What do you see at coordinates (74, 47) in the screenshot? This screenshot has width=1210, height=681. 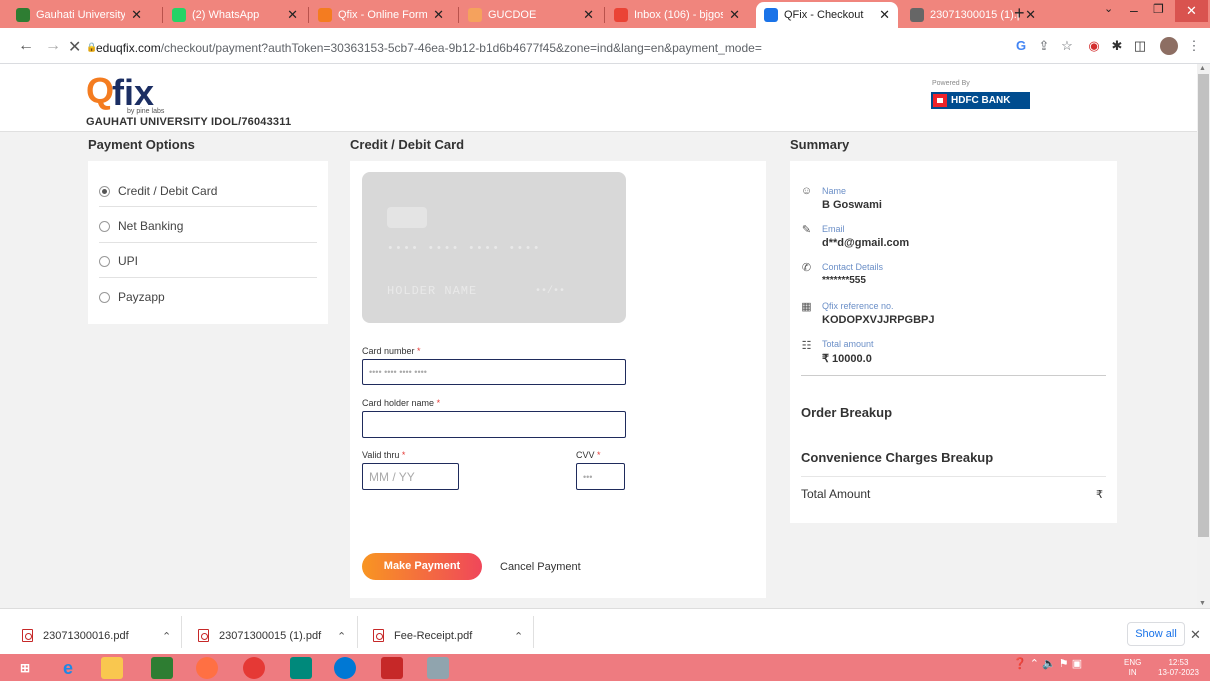 I see `stop-icon: ✕` at bounding box center [74, 47].